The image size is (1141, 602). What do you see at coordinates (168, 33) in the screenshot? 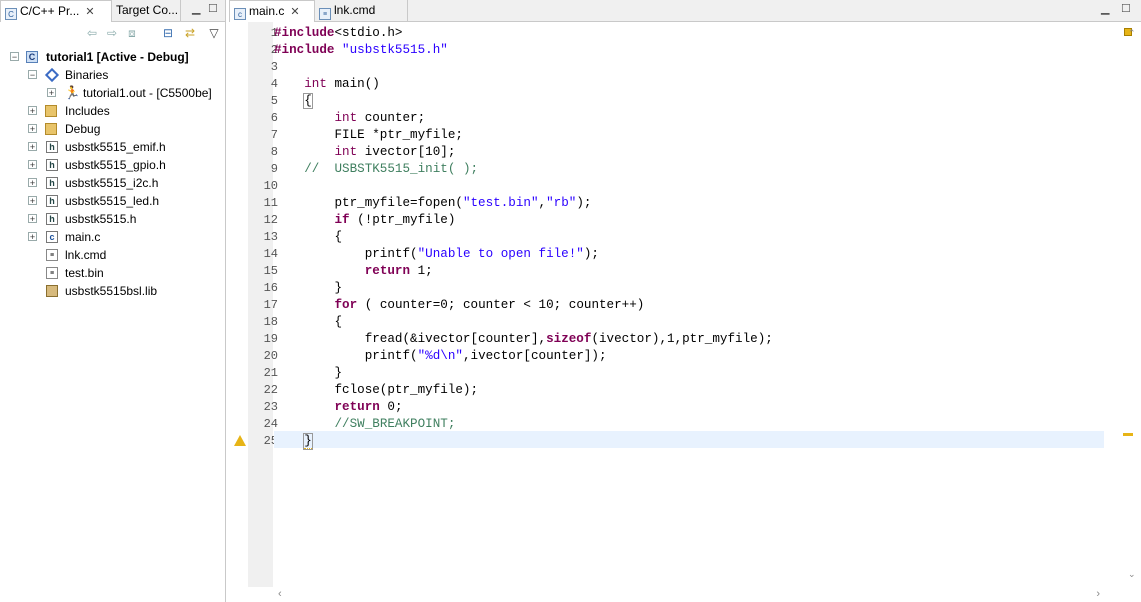
I see `collapse-all-icon: ⊟` at bounding box center [168, 33].